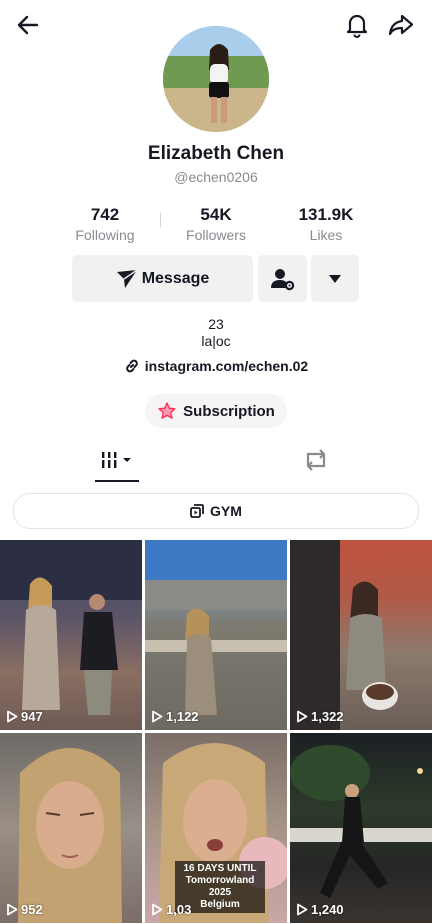 The height and width of the screenshot is (924, 432). I want to click on link-icon, so click(131, 366).